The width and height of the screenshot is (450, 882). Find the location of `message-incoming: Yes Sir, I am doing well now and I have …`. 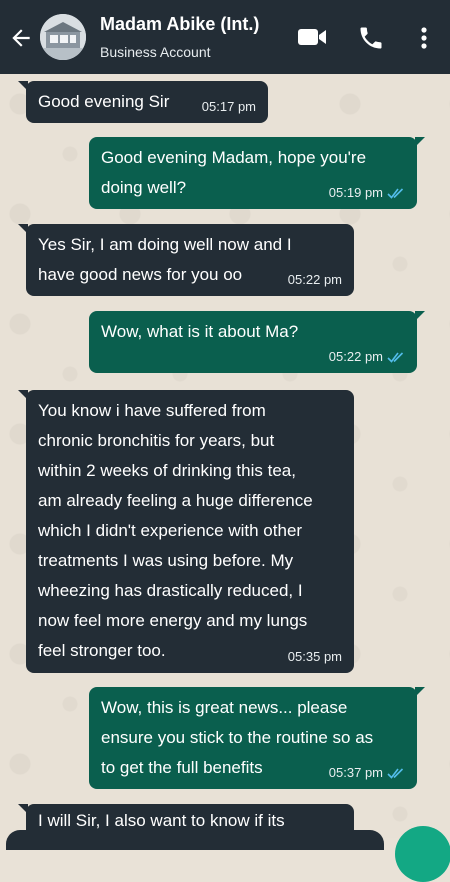

message-incoming: Yes Sir, I am doing well now and I have … is located at coordinates (186, 260).